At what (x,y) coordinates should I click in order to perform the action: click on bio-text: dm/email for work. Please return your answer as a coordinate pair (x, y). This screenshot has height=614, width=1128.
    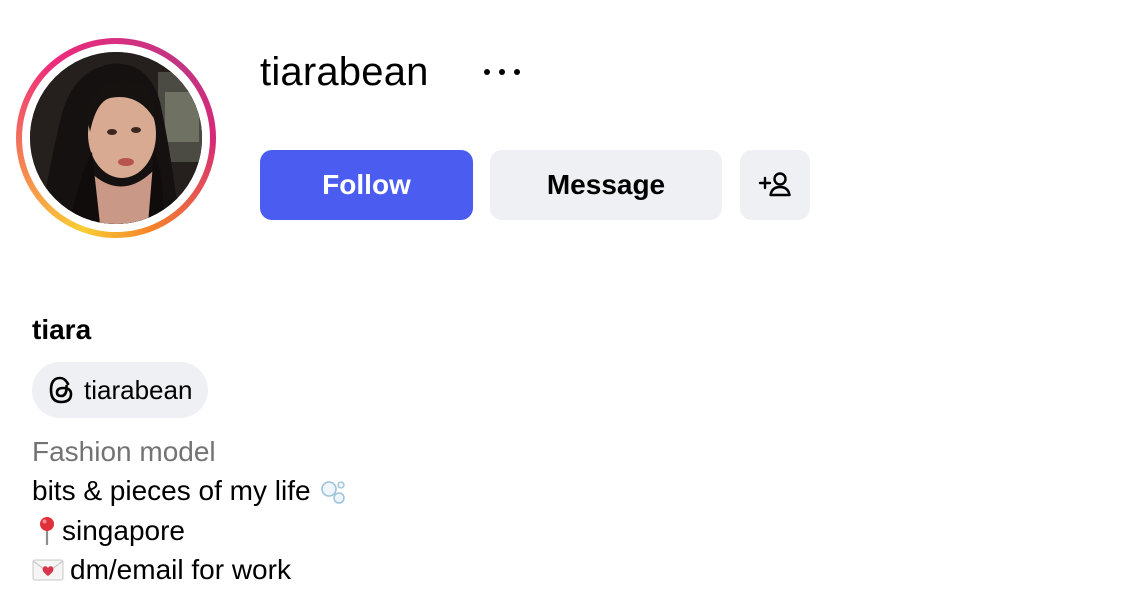
    Looking at the image, I should click on (180, 569).